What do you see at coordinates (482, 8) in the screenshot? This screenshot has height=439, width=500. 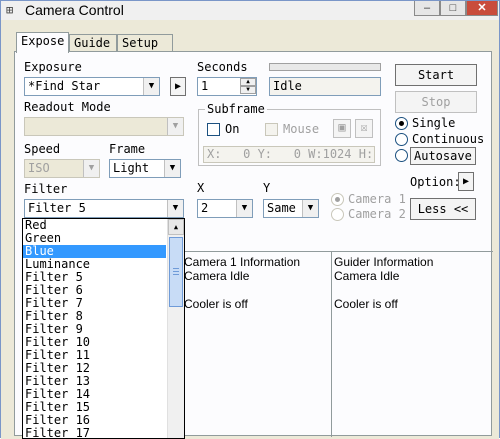 I see `close-button: ✕` at bounding box center [482, 8].